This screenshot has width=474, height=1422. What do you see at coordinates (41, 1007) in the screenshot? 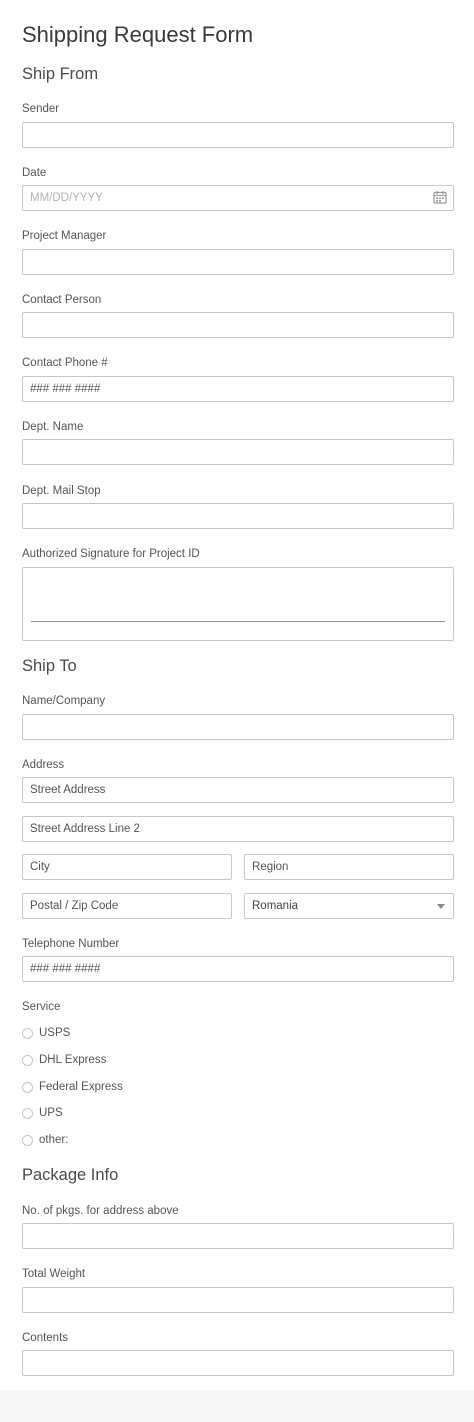
I see `service-label: Service` at bounding box center [41, 1007].